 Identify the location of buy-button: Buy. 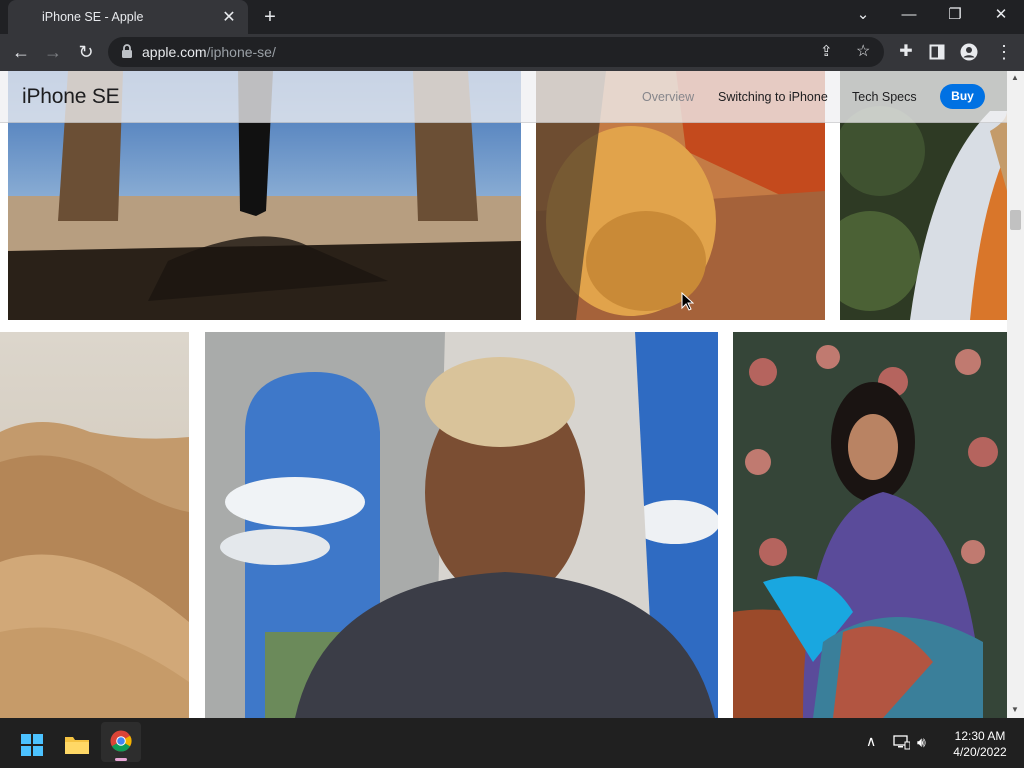
(962, 96).